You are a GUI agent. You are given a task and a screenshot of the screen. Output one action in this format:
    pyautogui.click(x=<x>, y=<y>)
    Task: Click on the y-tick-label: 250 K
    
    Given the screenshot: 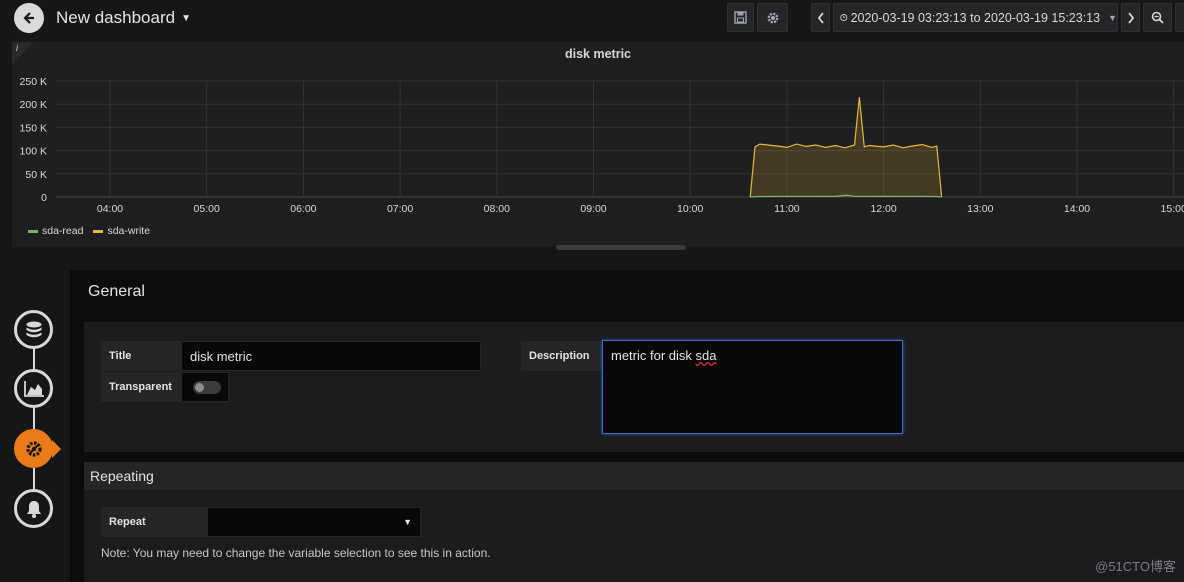 What is the action you would take?
    pyautogui.click(x=33, y=82)
    